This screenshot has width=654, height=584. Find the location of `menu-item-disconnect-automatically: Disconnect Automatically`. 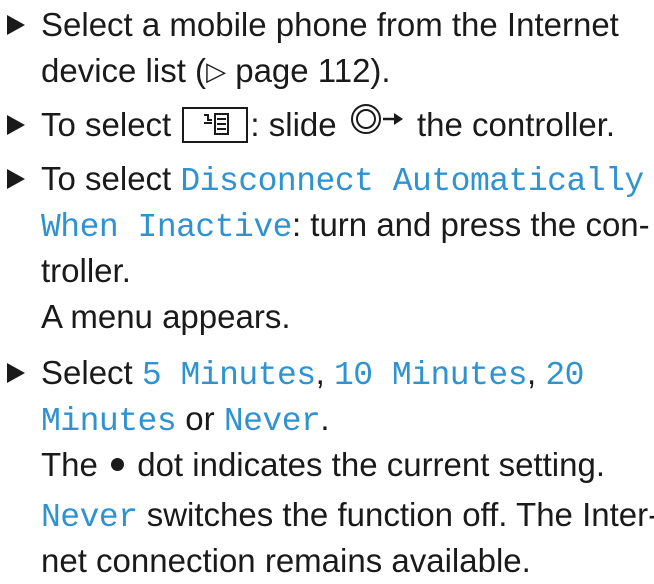

menu-item-disconnect-automatically: Disconnect Automatically is located at coordinates (412, 181).